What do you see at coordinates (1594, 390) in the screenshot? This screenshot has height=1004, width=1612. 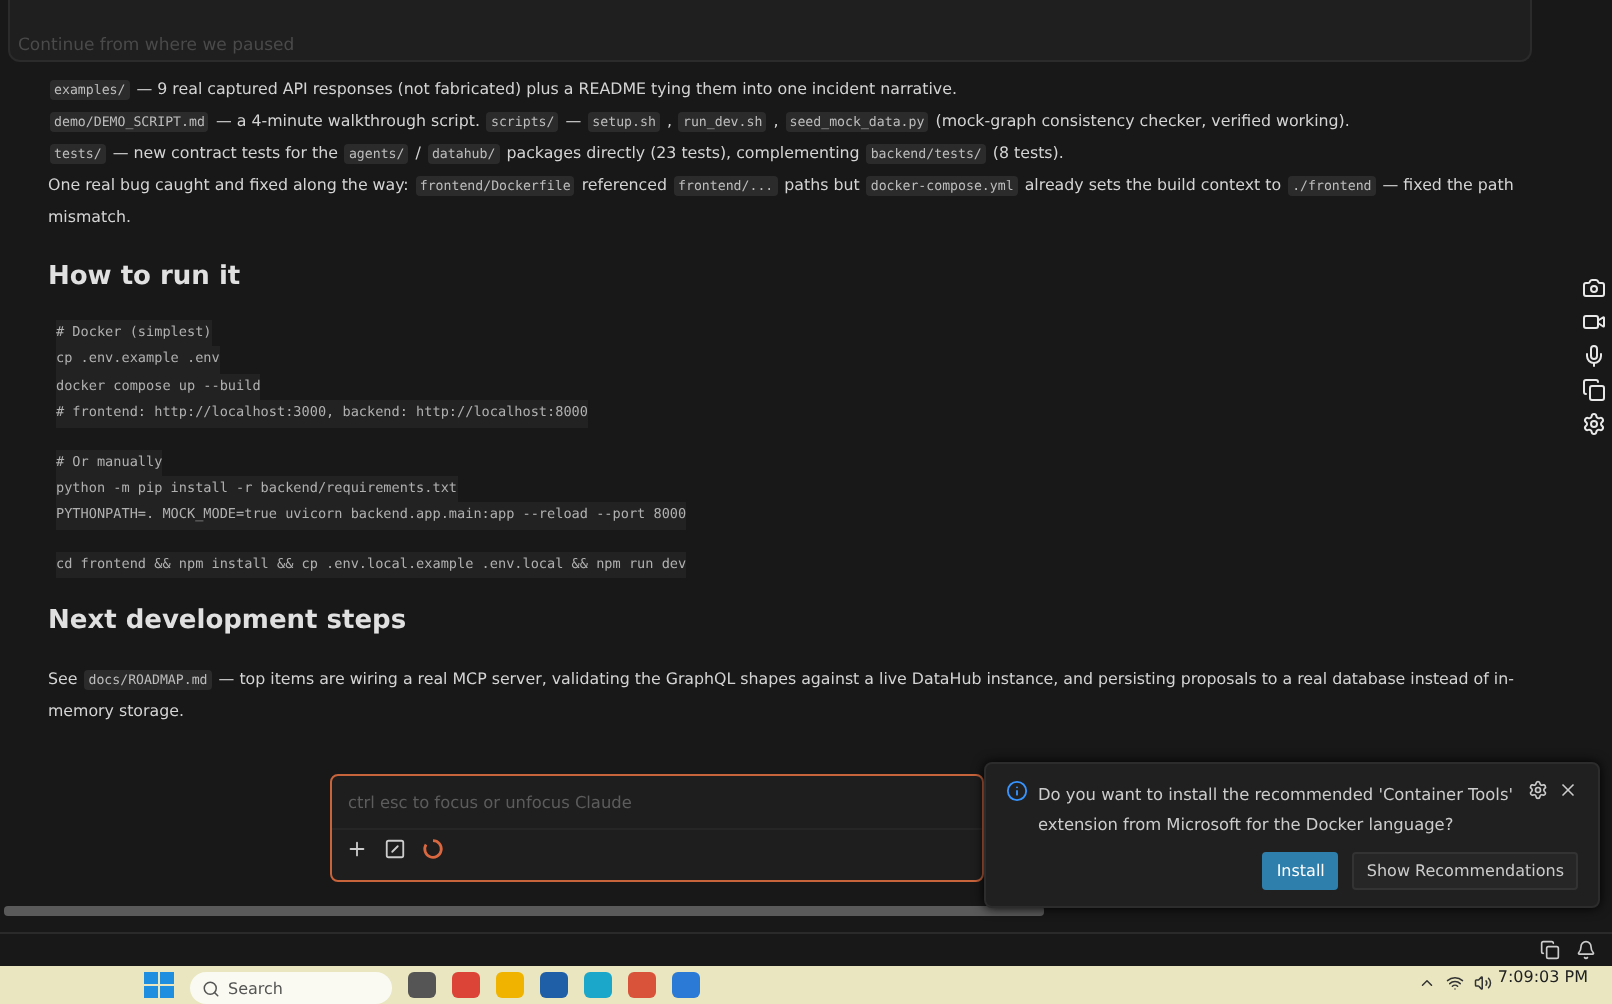 I see `windows-icon` at bounding box center [1594, 390].